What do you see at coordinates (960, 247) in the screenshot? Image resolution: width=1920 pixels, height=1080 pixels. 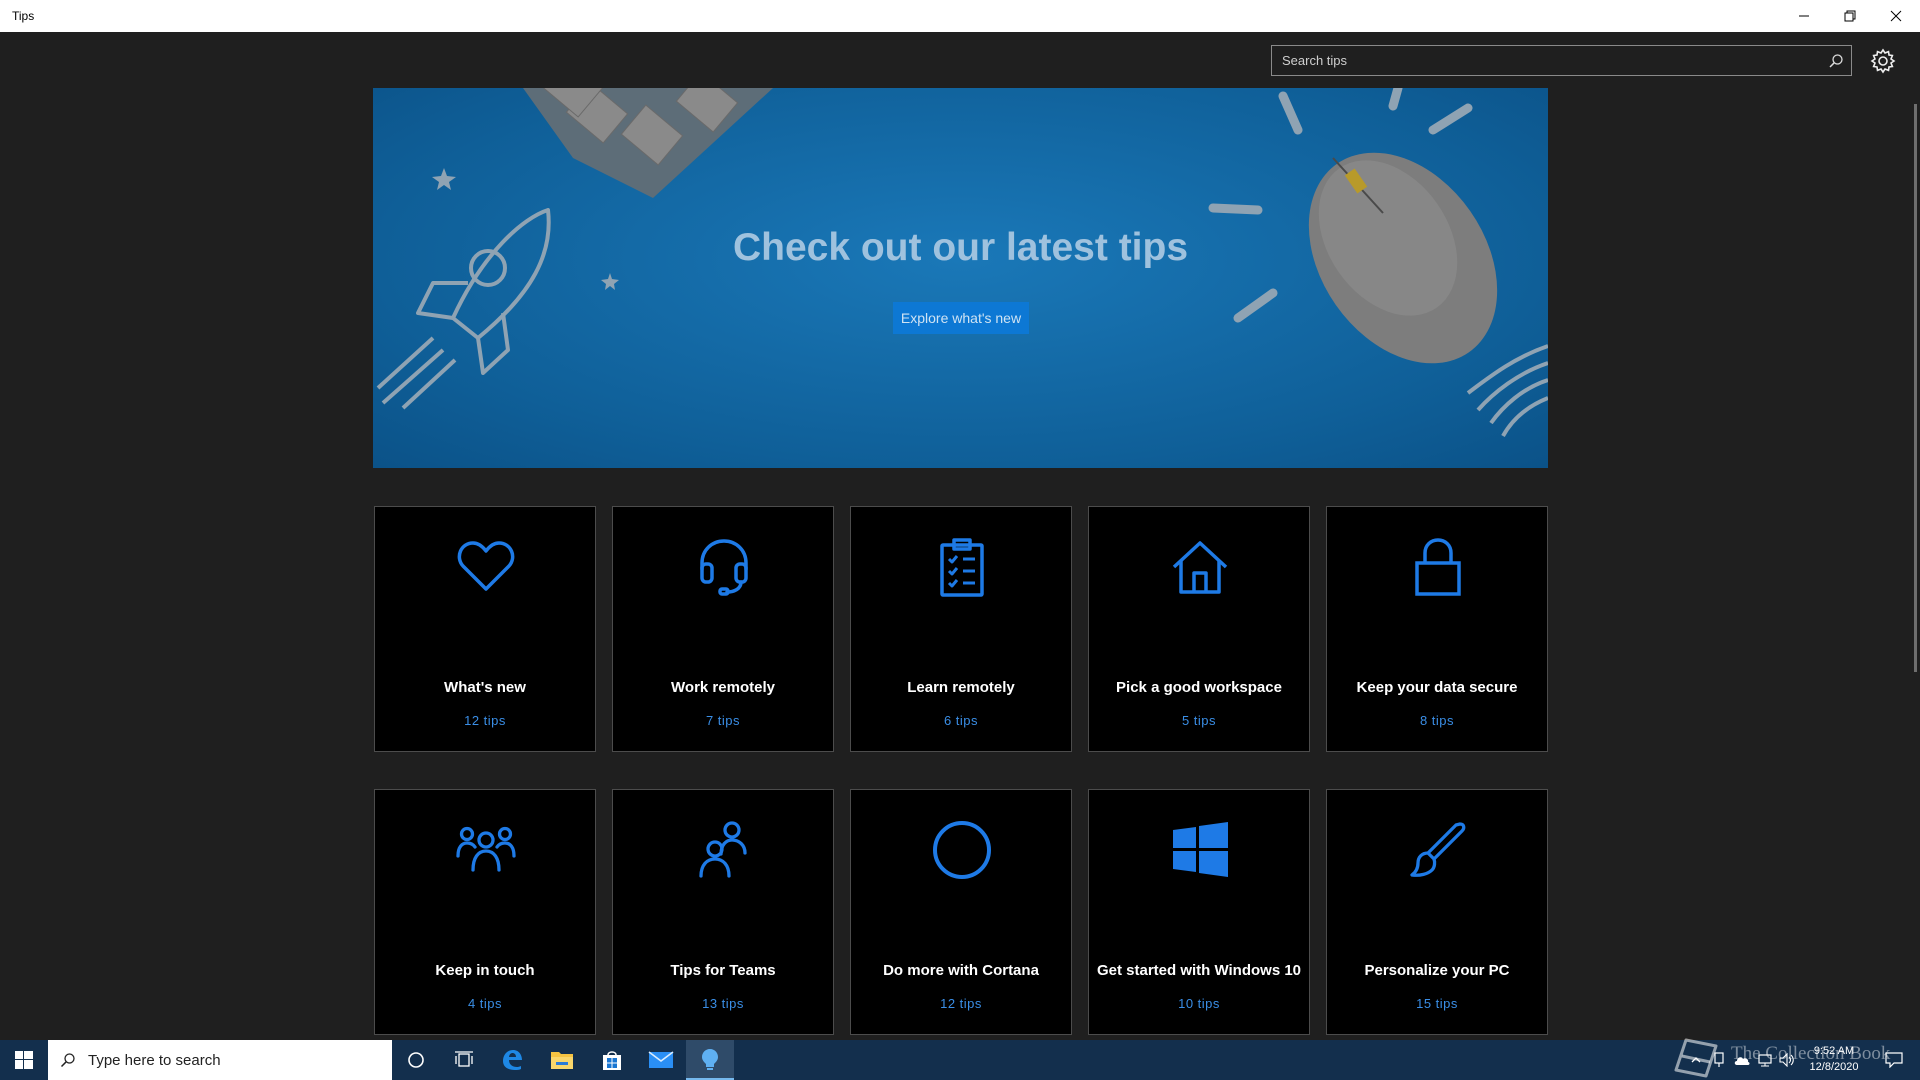 I see `hero-title: Check out our latest tips` at bounding box center [960, 247].